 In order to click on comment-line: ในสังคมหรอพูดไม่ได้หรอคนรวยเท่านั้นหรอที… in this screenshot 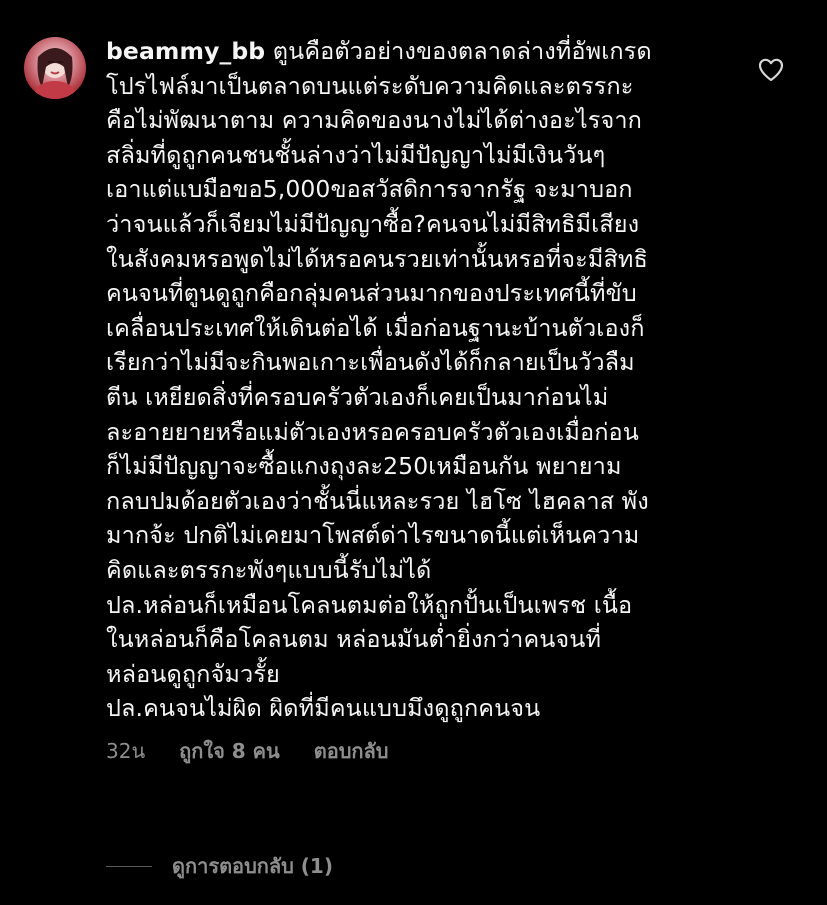, I will do `click(377, 258)`.